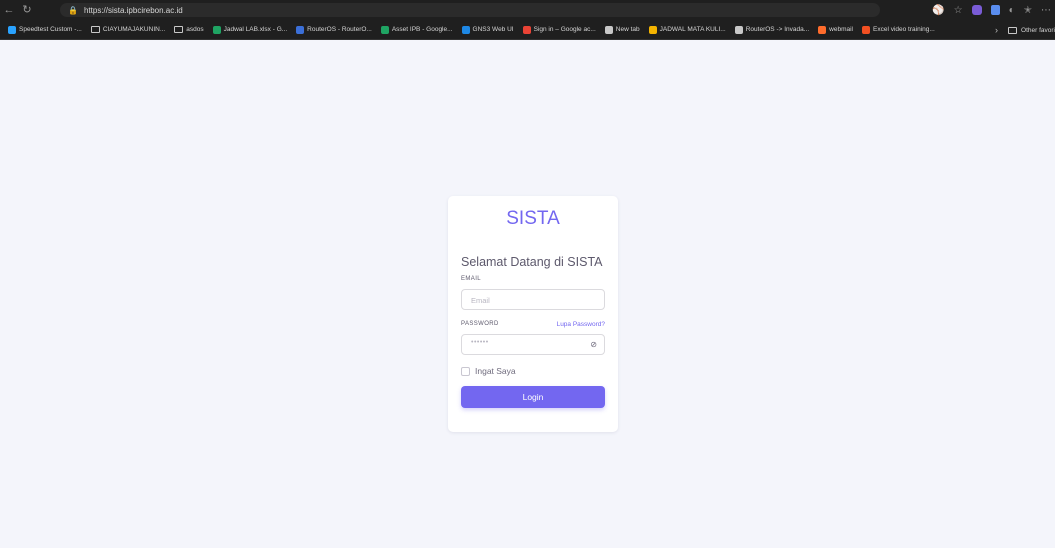 The image size is (1055, 548). What do you see at coordinates (608, 29) in the screenshot?
I see `newtab-icon` at bounding box center [608, 29].